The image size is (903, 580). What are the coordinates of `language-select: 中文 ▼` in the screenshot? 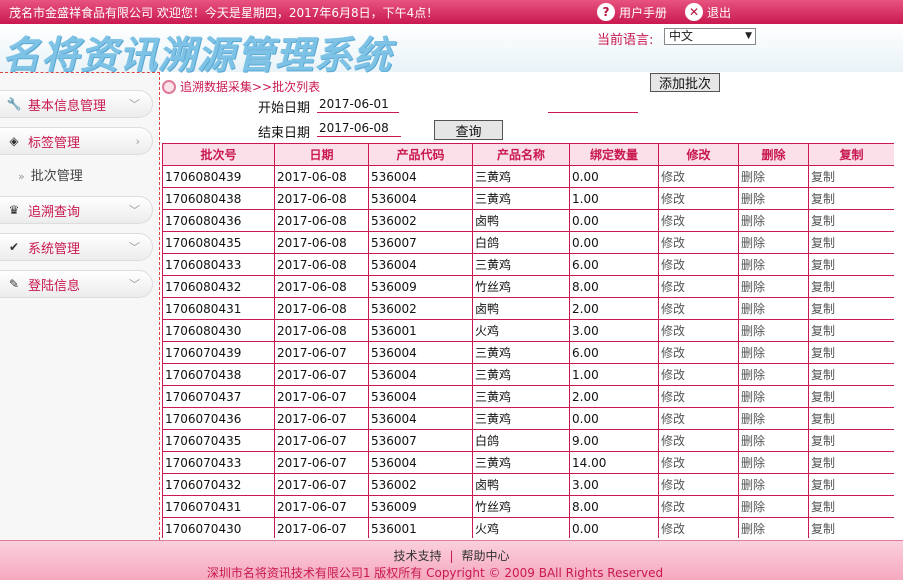 It's located at (710, 36).